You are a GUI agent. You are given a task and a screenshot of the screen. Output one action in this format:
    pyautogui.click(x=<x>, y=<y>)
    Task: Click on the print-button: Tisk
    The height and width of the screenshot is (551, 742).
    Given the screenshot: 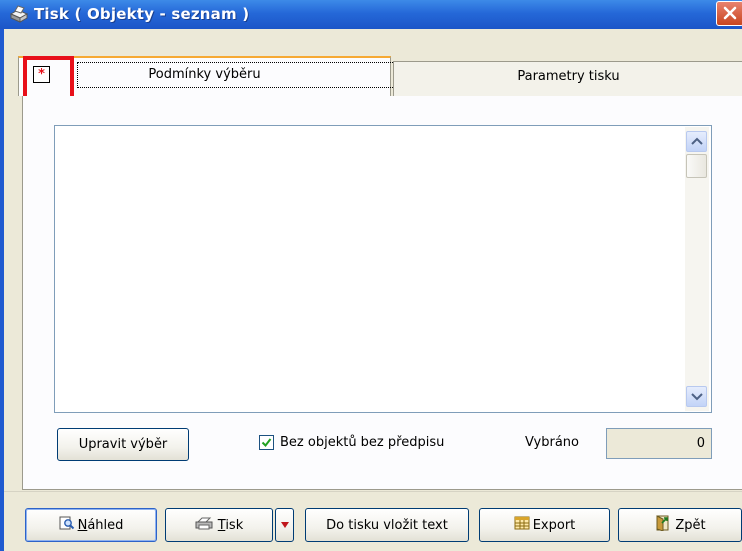 What is the action you would take?
    pyautogui.click(x=219, y=525)
    